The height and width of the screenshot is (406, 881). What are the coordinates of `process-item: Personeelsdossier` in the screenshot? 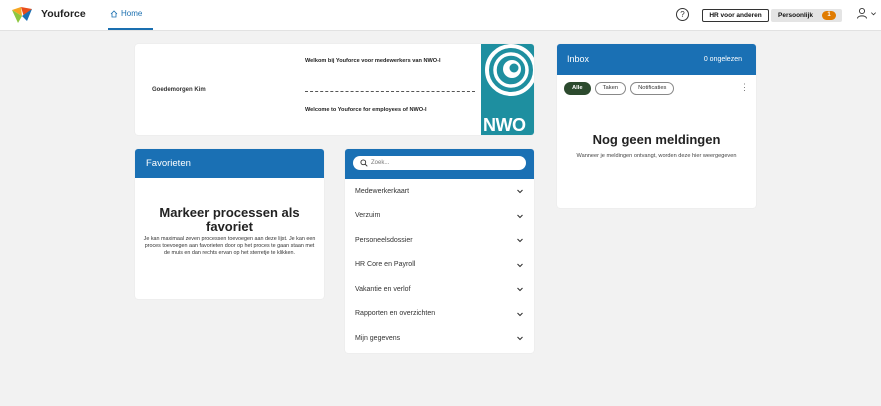 It's located at (439, 240).